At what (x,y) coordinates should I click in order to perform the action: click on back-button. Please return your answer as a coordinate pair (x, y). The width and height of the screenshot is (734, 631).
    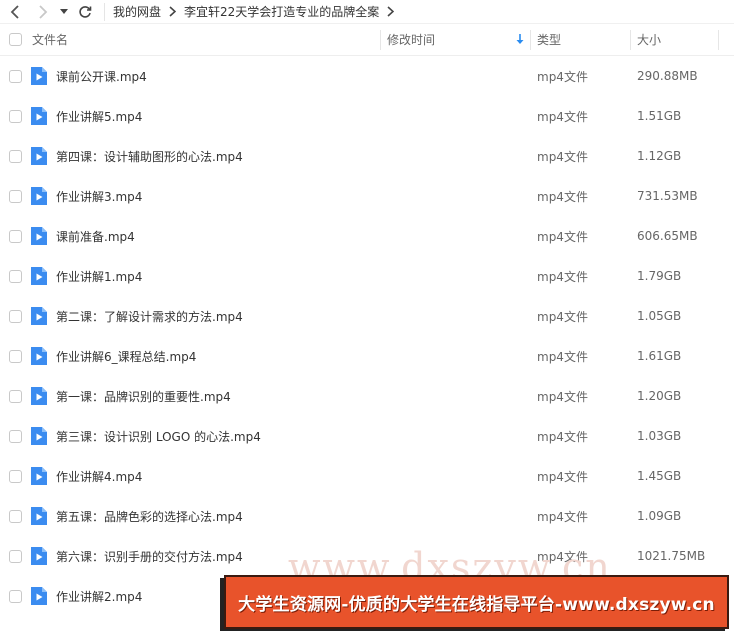
    Looking at the image, I should click on (15, 12).